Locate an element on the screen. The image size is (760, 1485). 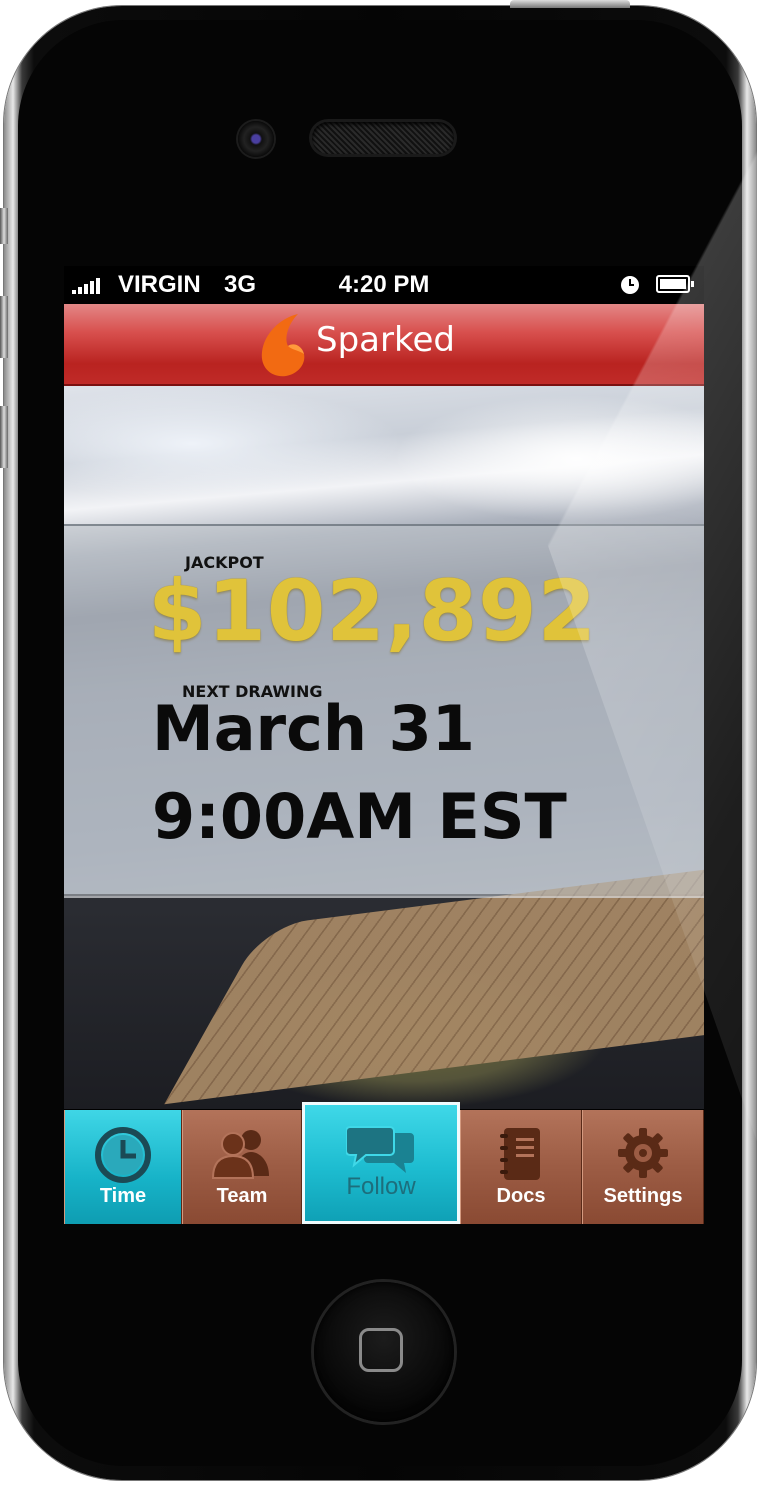
tab-settings: Settings is located at coordinates (643, 1167).